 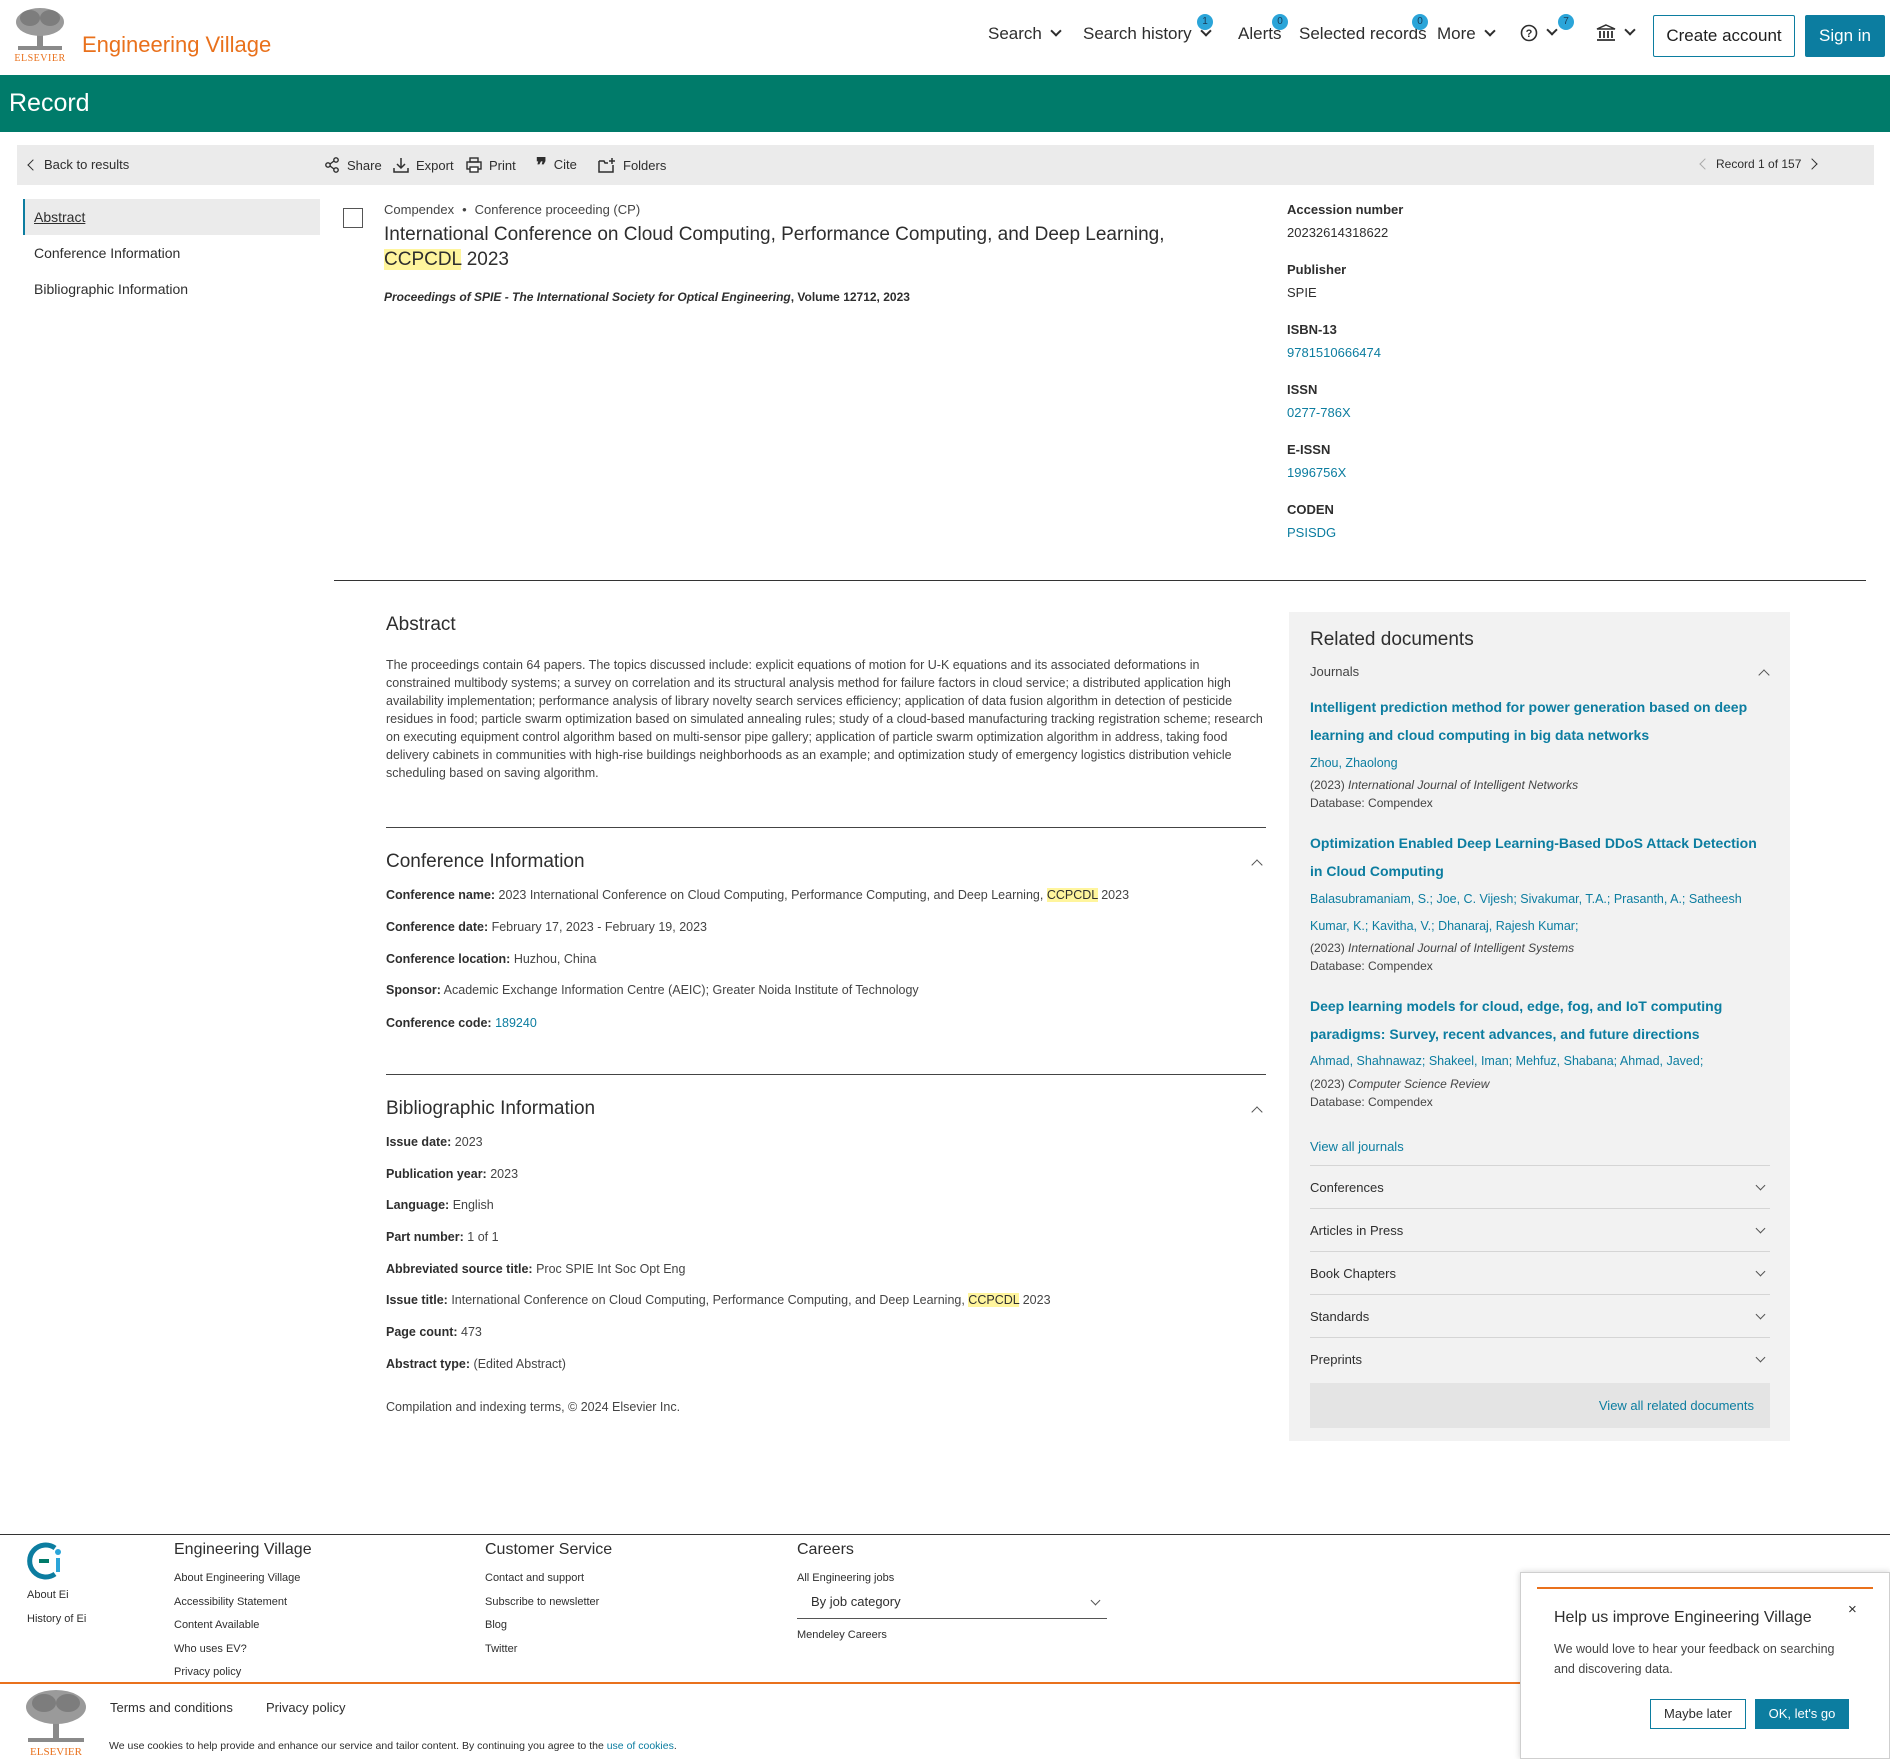 I want to click on export-label: Export, so click(x=435, y=165).